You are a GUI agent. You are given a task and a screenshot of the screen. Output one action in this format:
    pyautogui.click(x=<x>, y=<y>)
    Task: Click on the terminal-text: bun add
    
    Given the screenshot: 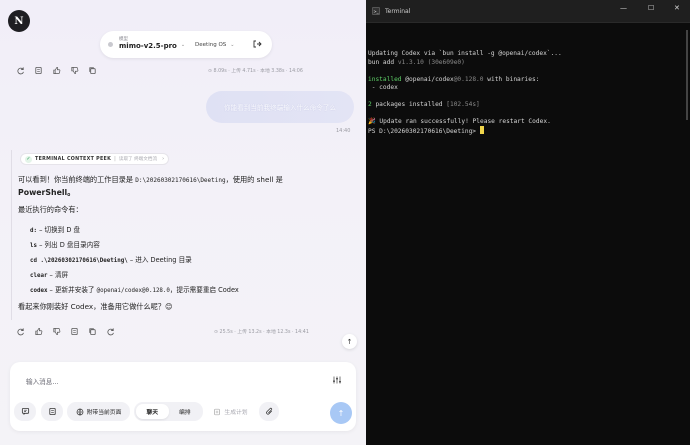 What is the action you would take?
    pyautogui.click(x=383, y=62)
    